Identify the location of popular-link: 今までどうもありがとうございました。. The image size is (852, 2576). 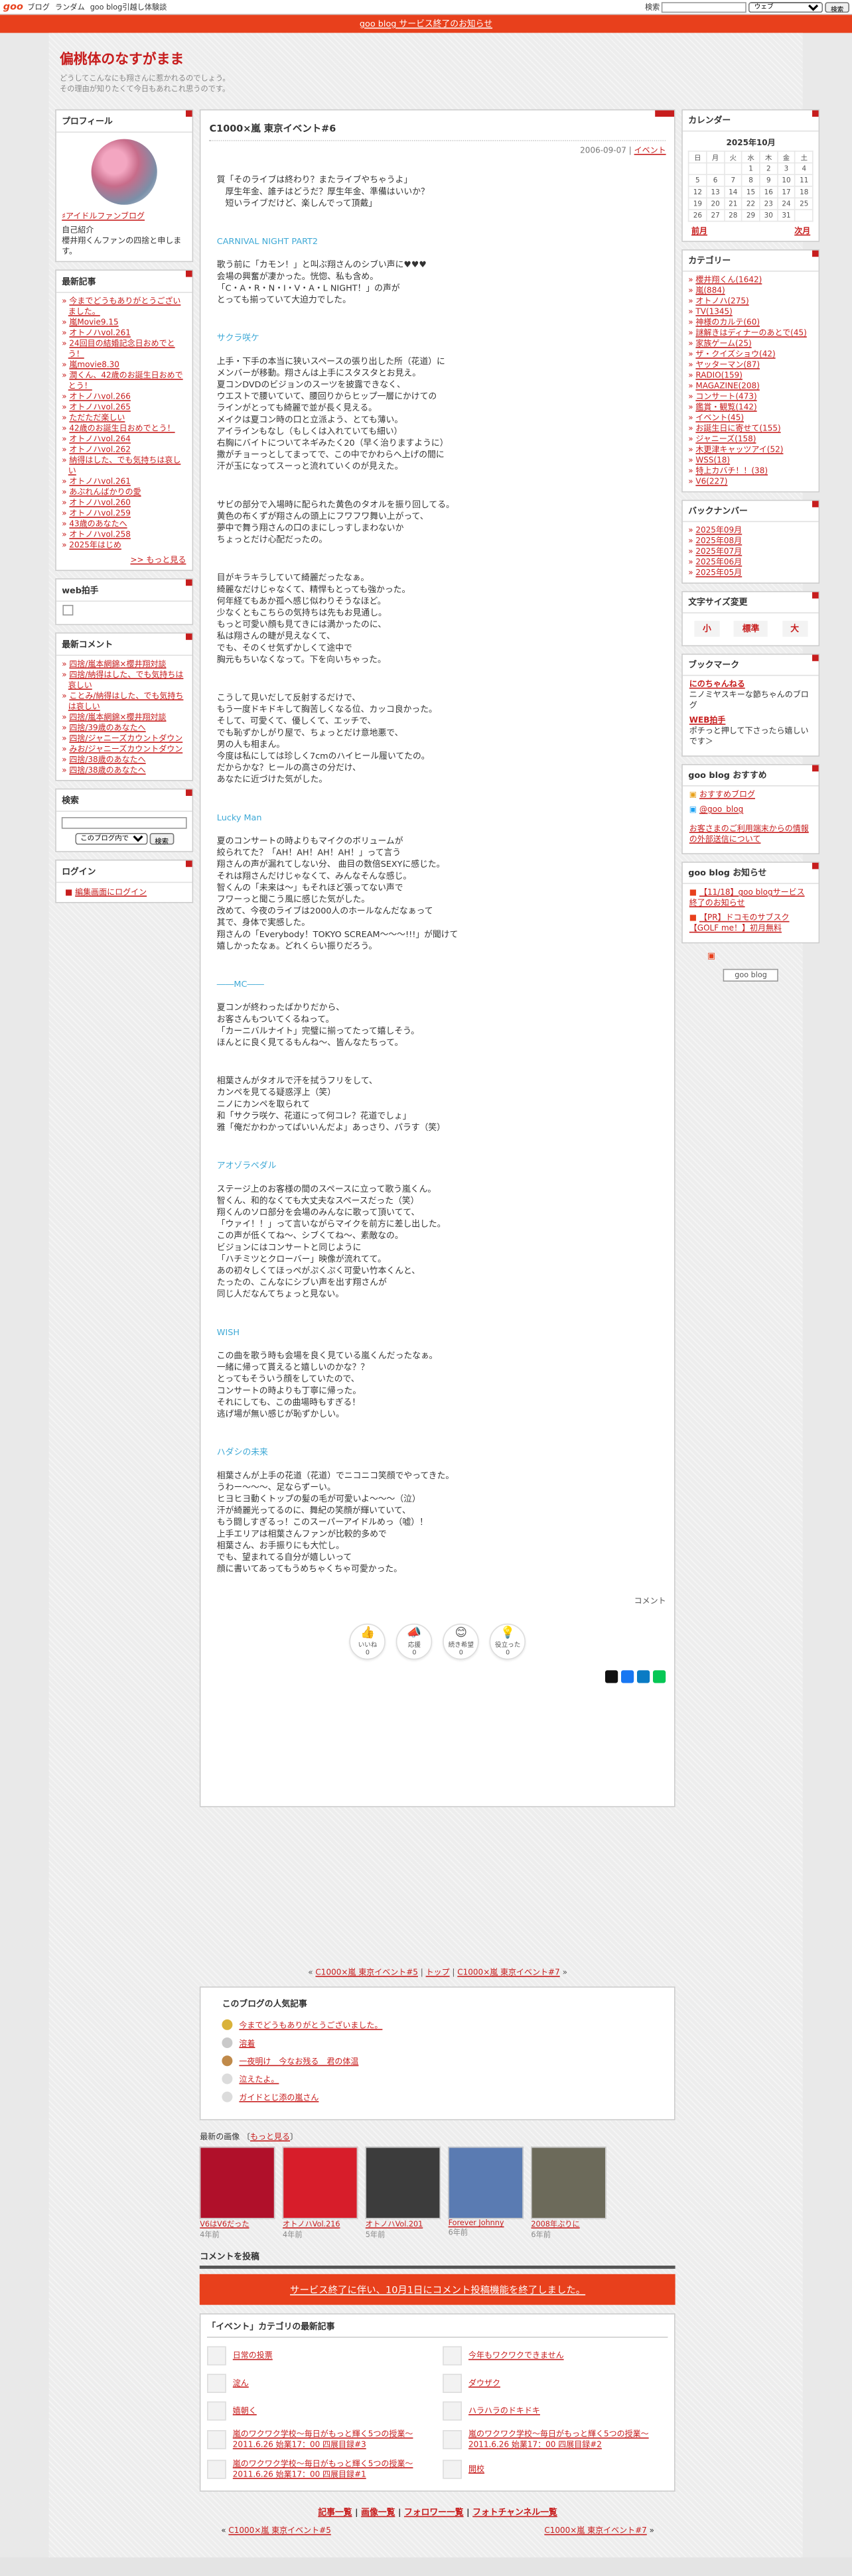
(310, 2025).